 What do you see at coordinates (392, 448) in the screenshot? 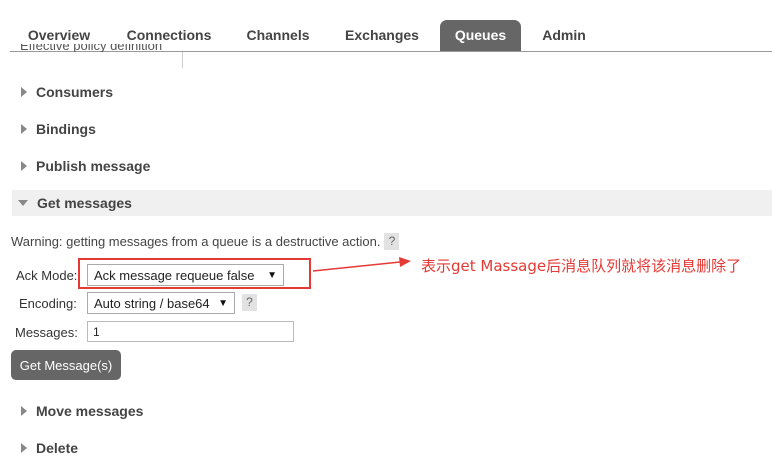
I see `section-delete: Delete` at bounding box center [392, 448].